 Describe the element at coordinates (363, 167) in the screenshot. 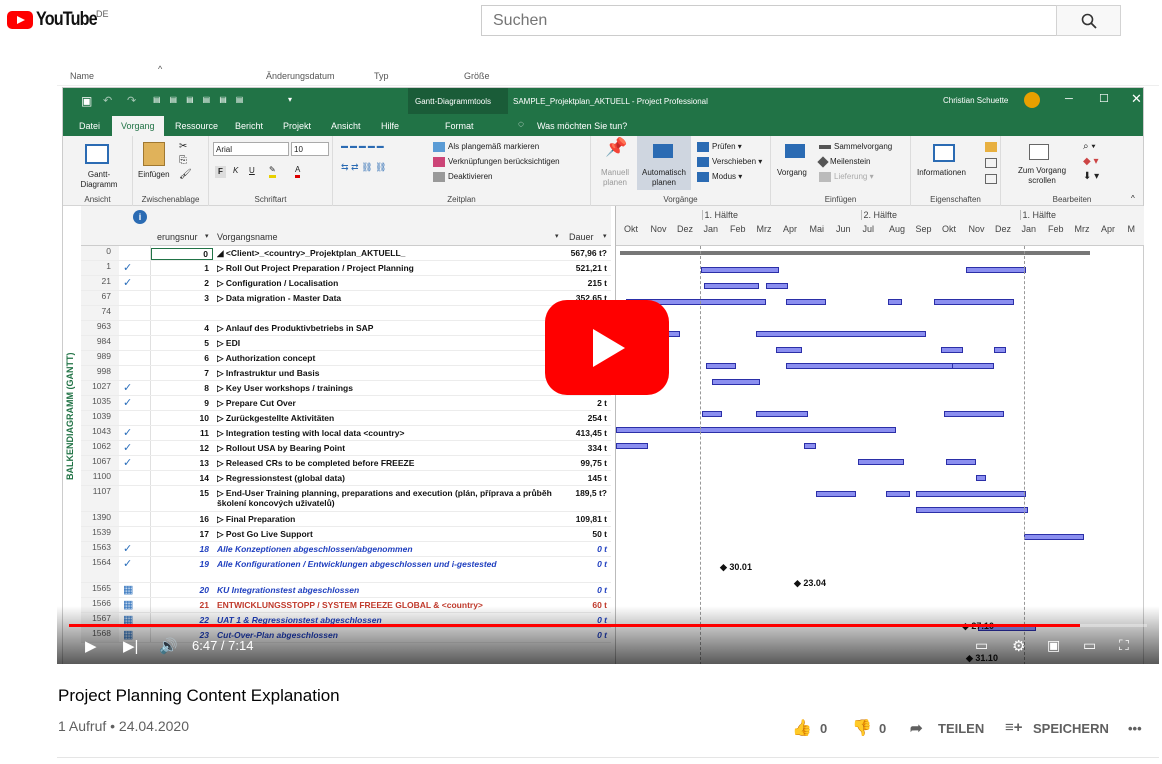

I see `indent-buttons-icon: ⇆ ⇄ ⛓ ⛓` at that location.